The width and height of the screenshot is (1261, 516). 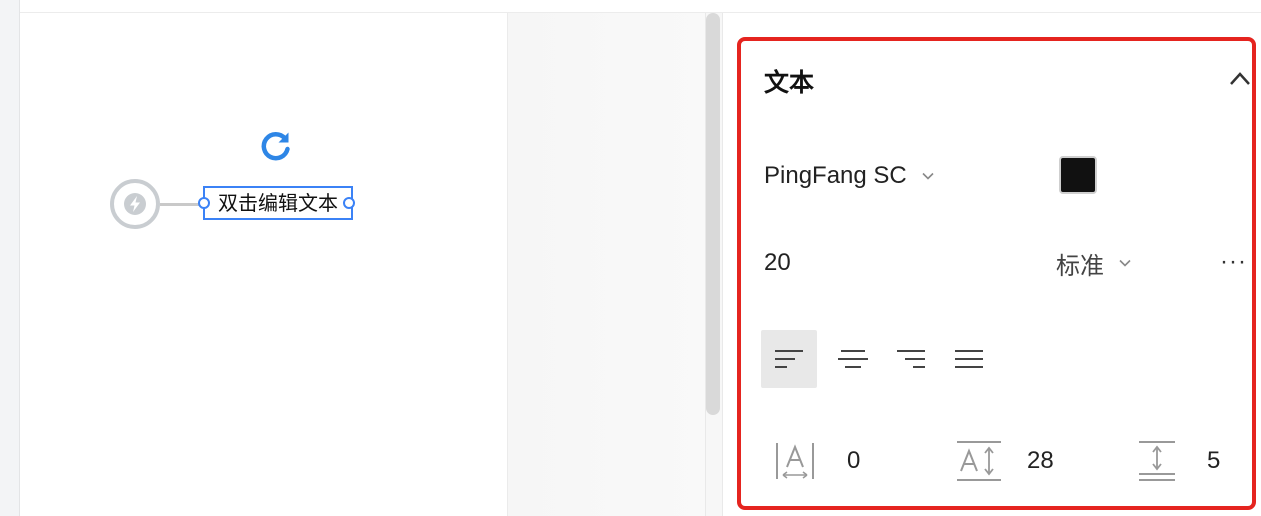 I want to click on font-size-input, so click(x=809, y=263).